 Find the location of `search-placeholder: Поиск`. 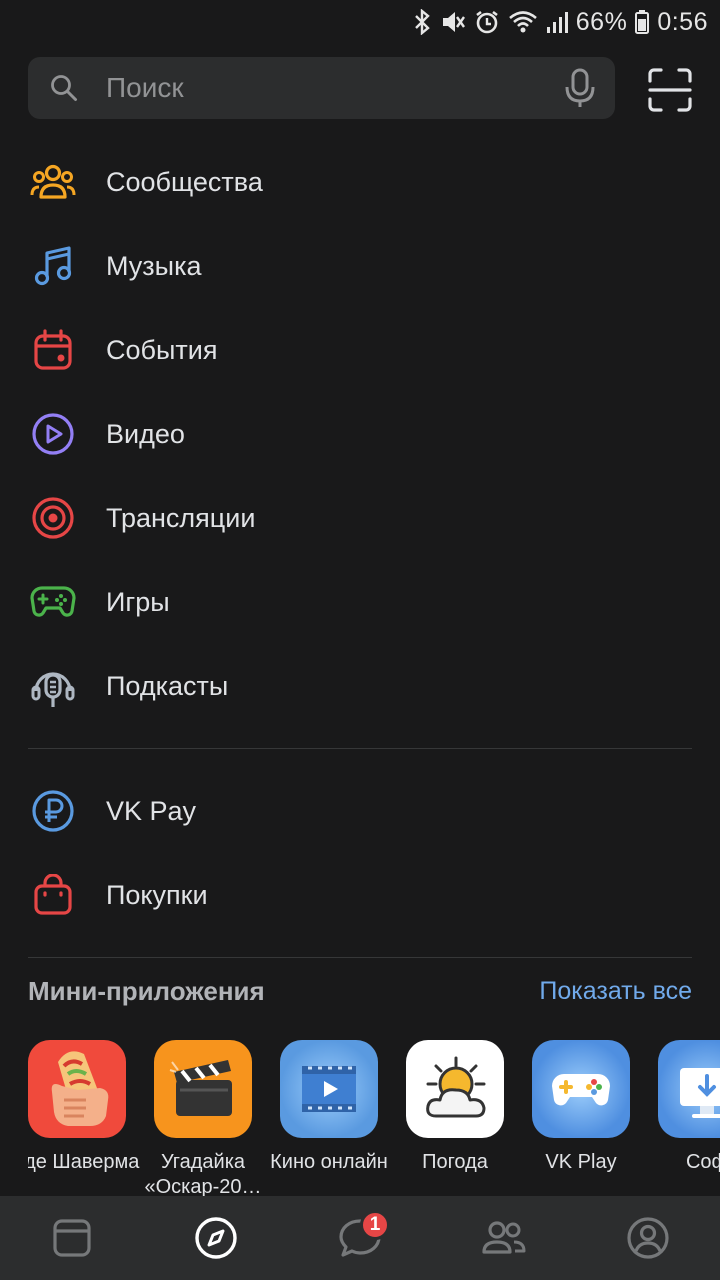

search-placeholder: Поиск is located at coordinates (145, 87).